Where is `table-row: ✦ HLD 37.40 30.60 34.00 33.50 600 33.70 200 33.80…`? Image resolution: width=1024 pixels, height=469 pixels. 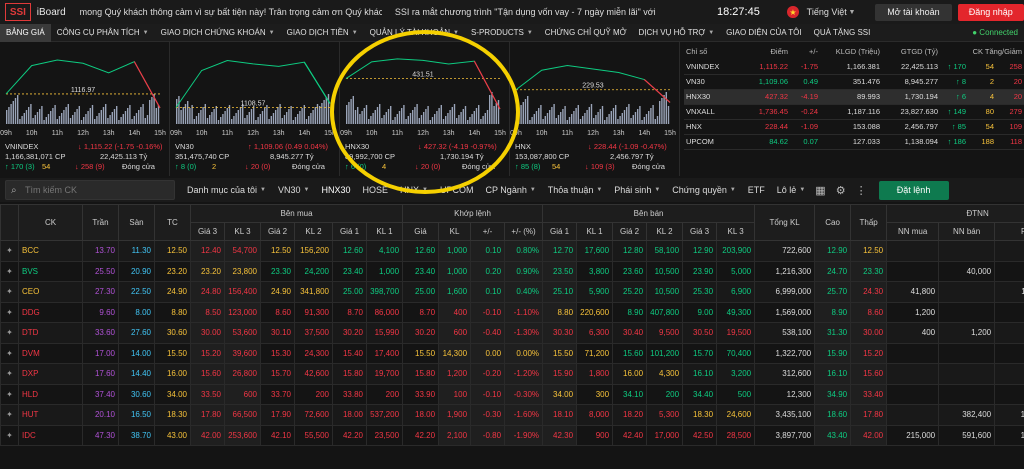
table-row: ✦ HLD 37.40 30.60 34.00 33.50 600 33.70 200 33.80… is located at coordinates (512, 394).